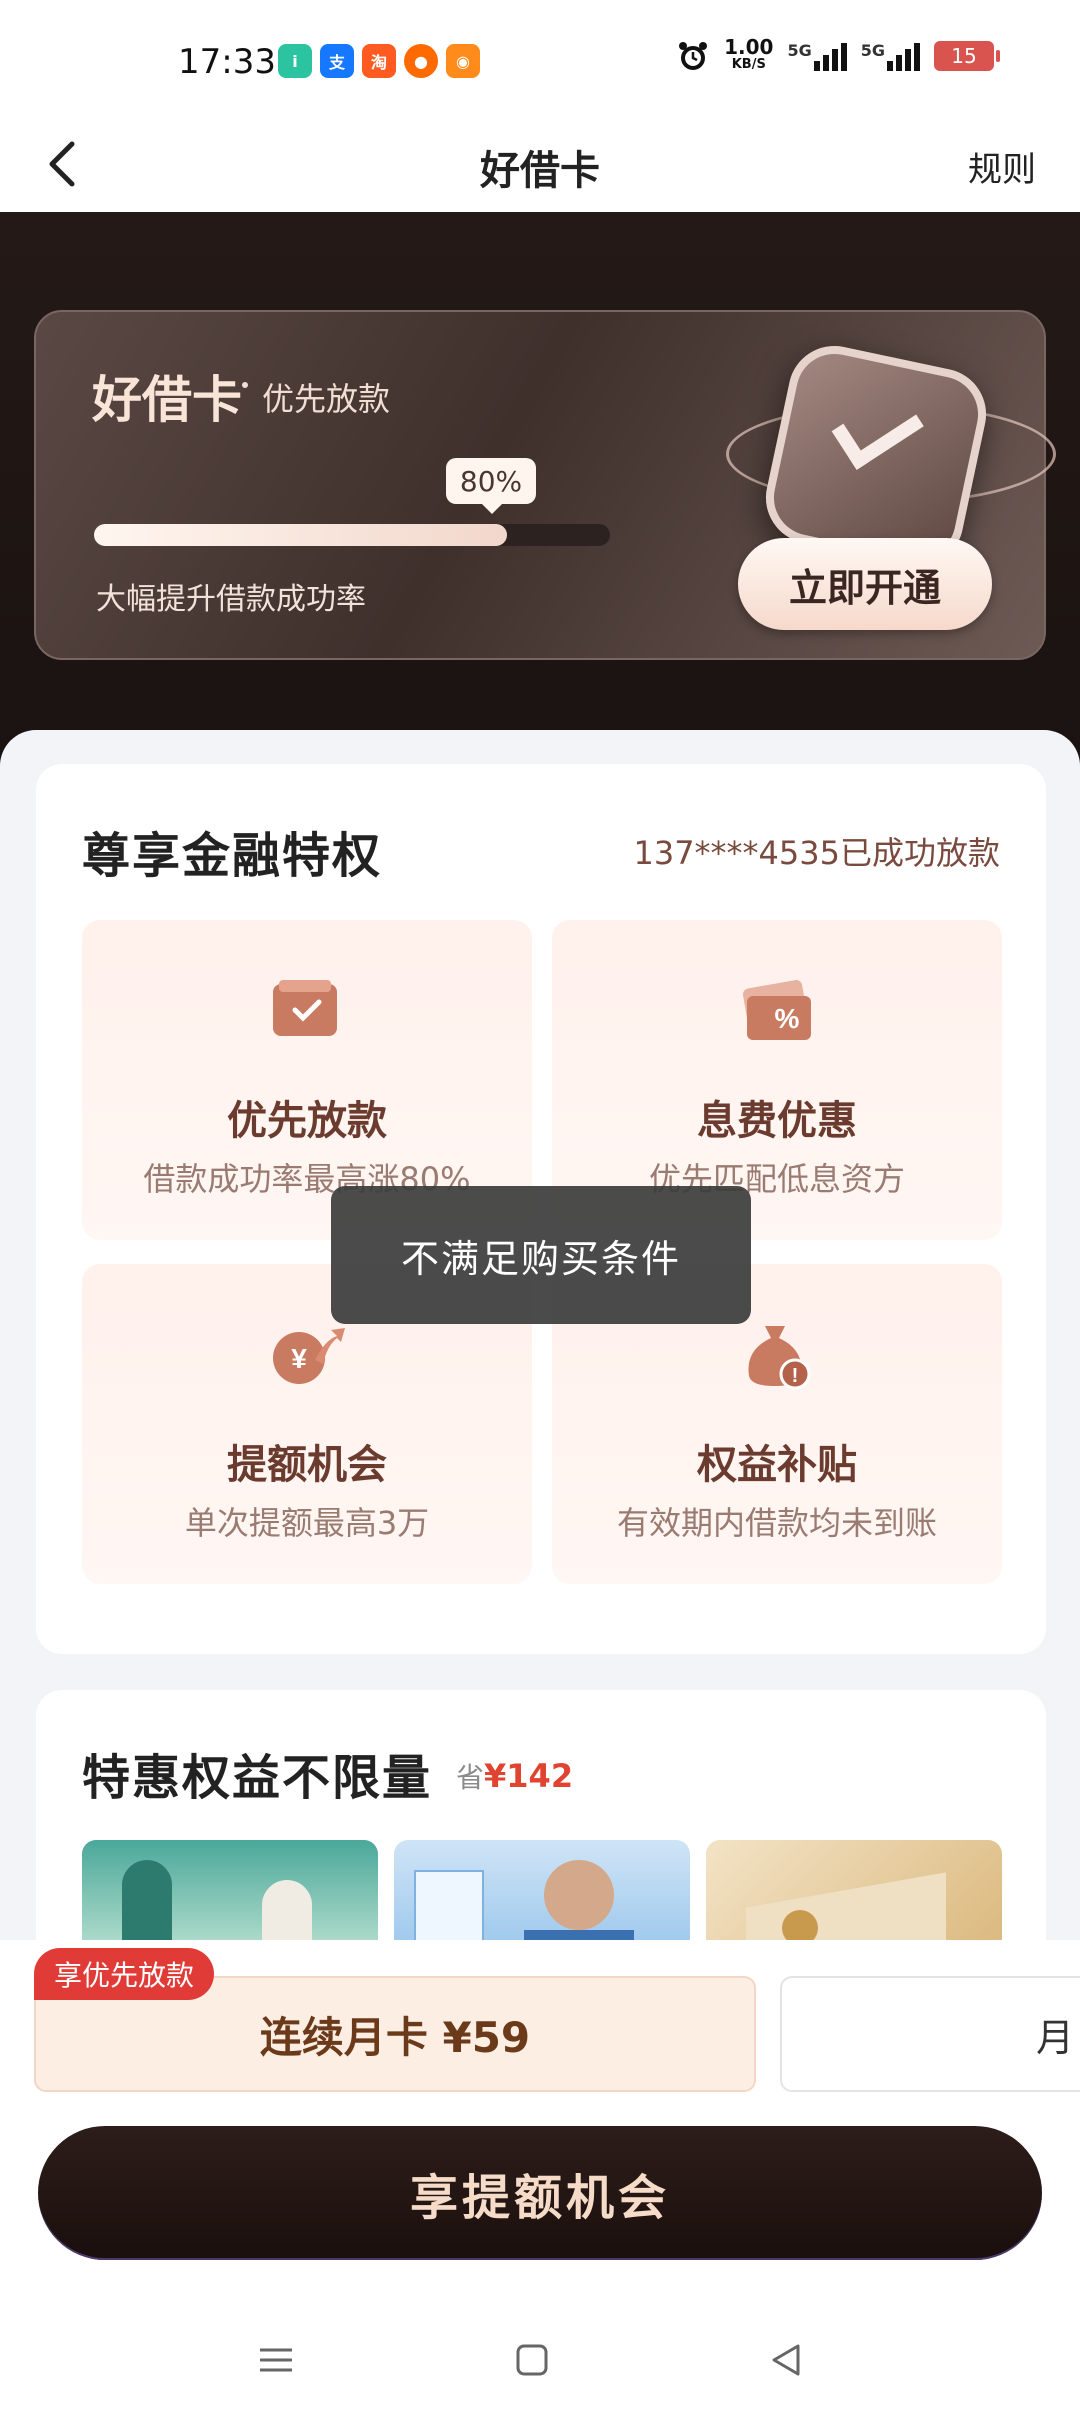  I want to click on menu-icon, so click(276, 2360).